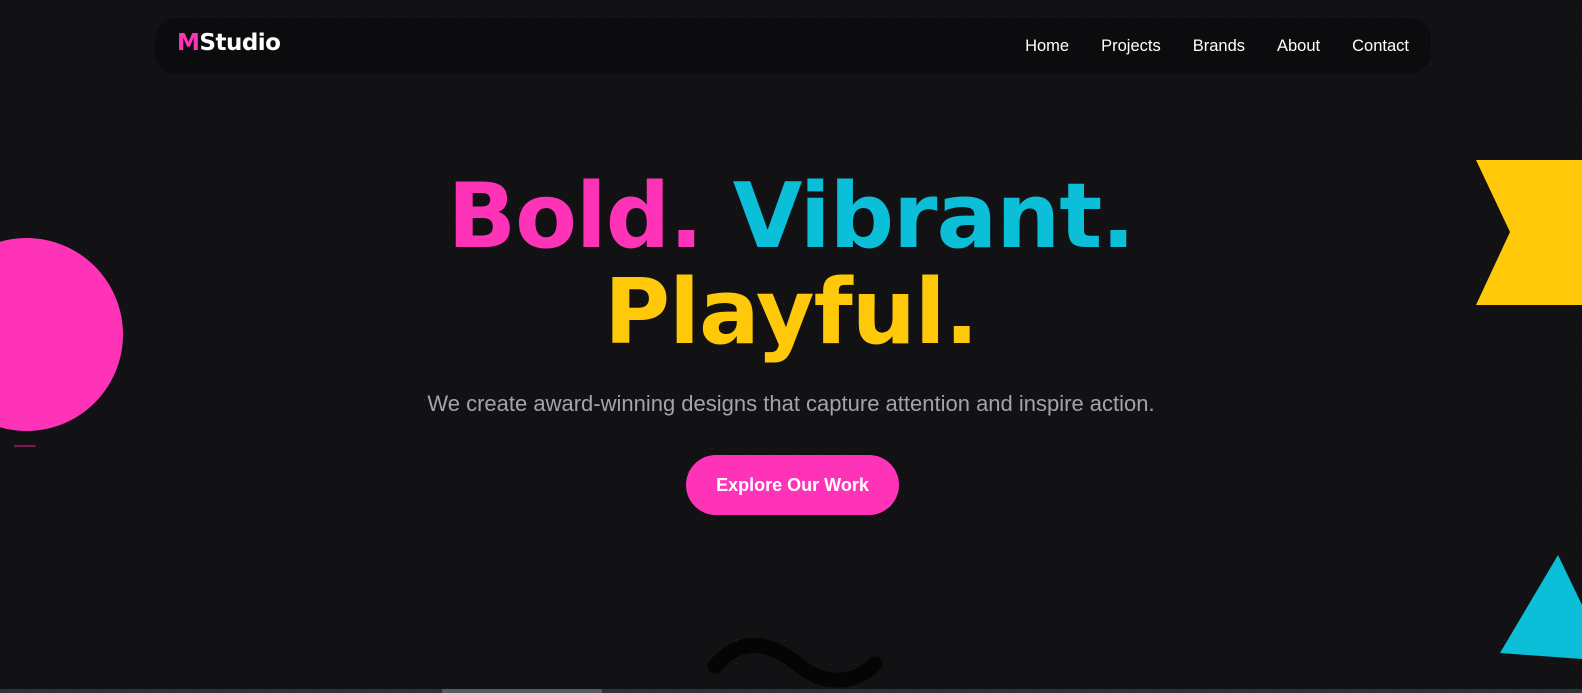 The height and width of the screenshot is (693, 1582). I want to click on nav-link-contact: Contact, so click(1380, 46).